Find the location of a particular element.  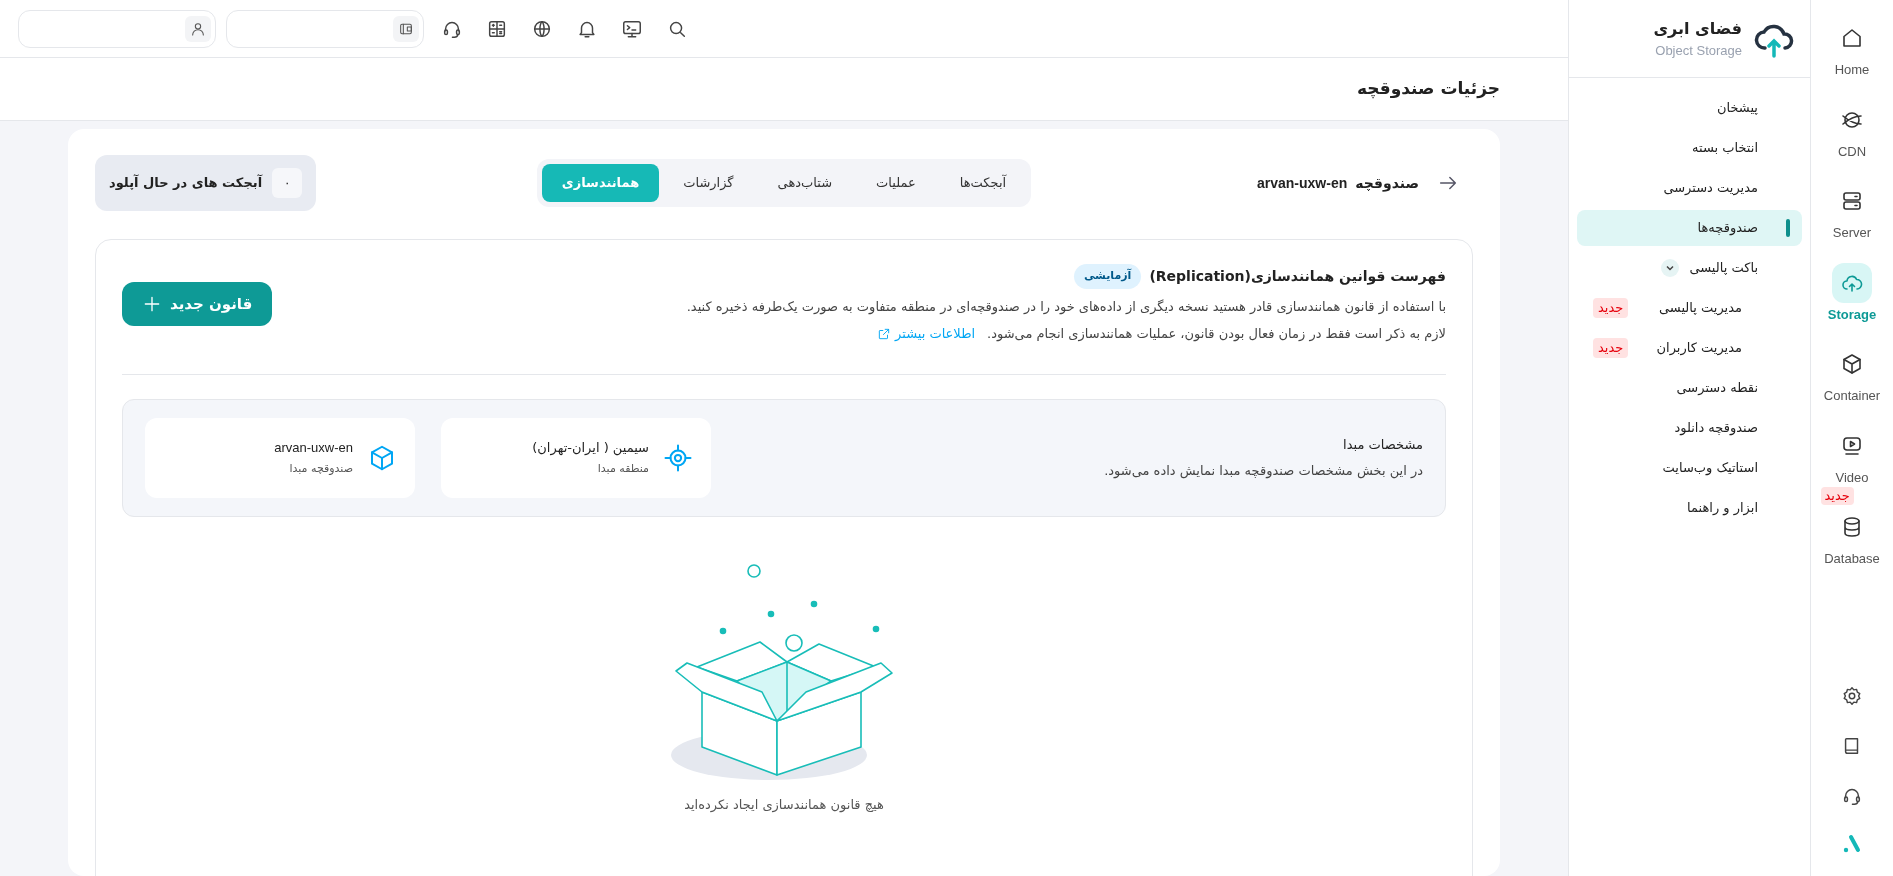

server-icon is located at coordinates (1852, 201).